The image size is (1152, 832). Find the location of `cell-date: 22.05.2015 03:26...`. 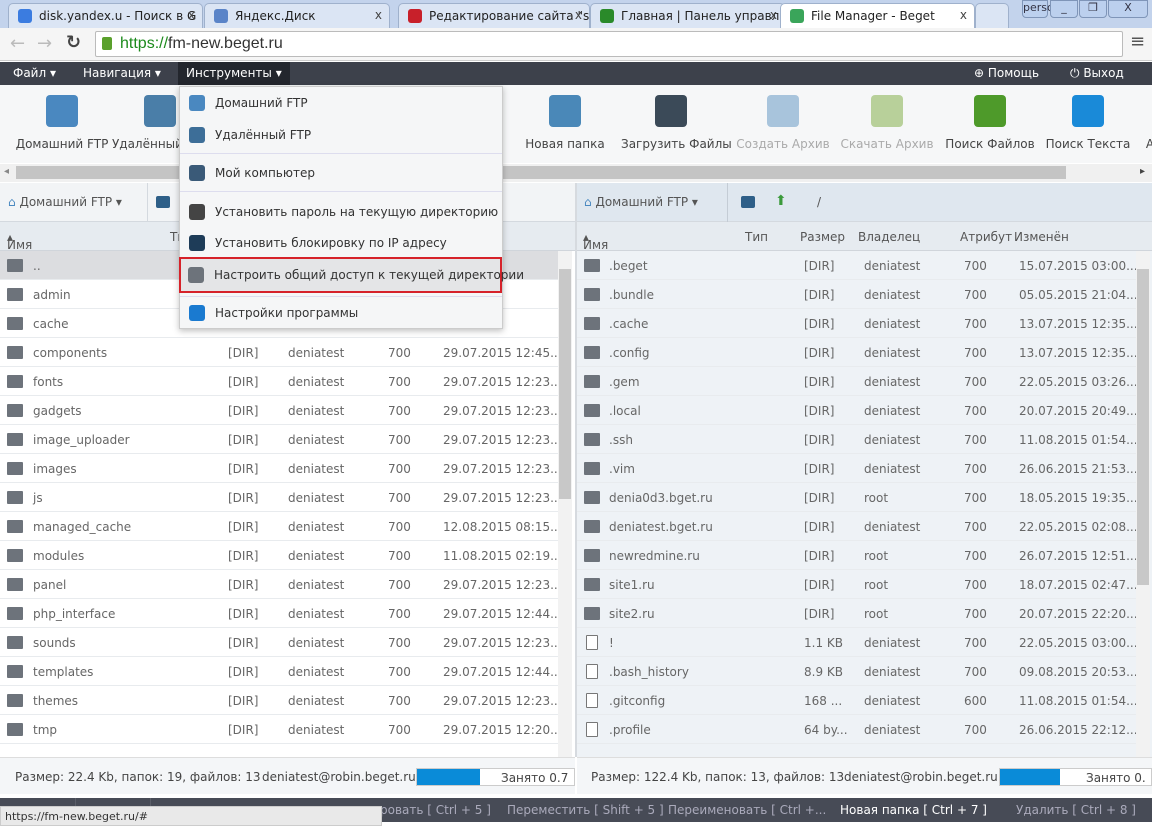

cell-date: 22.05.2015 03:26... is located at coordinates (1078, 382).